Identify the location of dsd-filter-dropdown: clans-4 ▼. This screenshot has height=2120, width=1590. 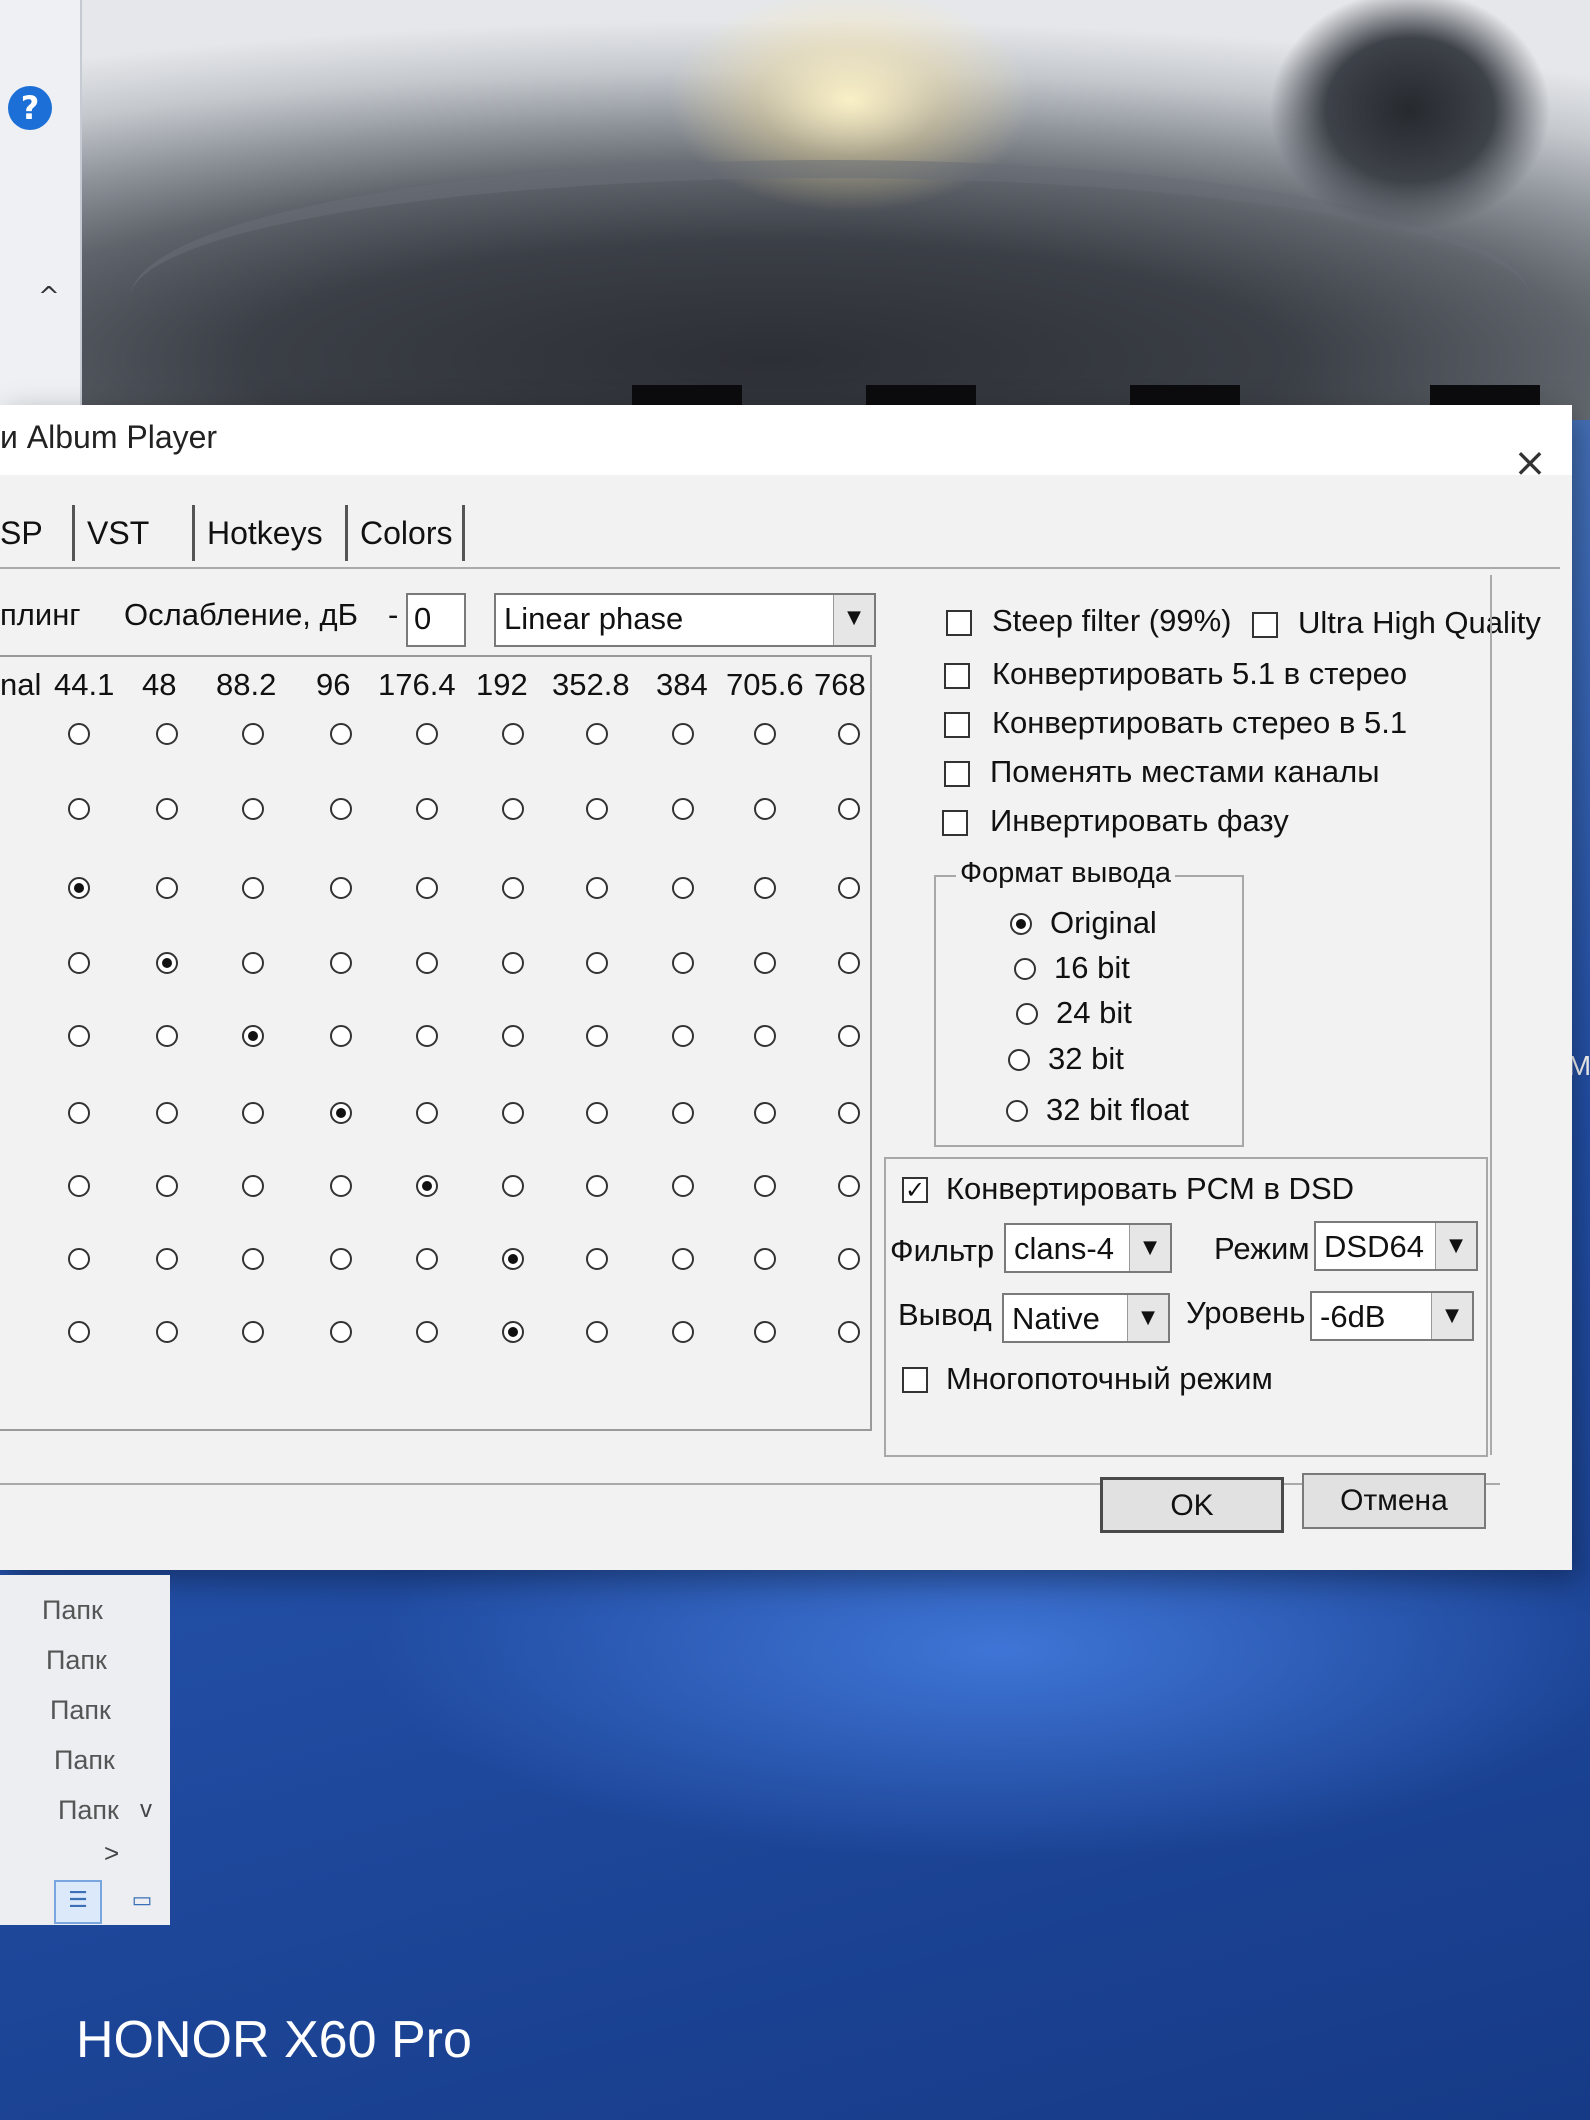
(1088, 1248).